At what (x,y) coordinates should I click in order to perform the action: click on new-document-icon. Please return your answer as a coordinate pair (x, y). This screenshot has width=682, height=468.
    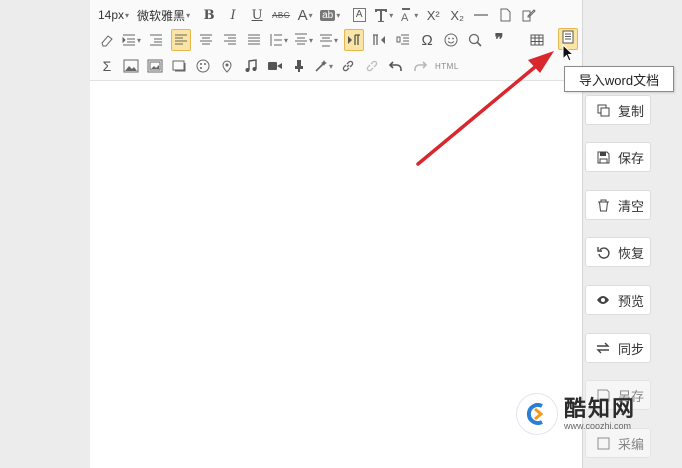
    Looking at the image, I should click on (505, 15).